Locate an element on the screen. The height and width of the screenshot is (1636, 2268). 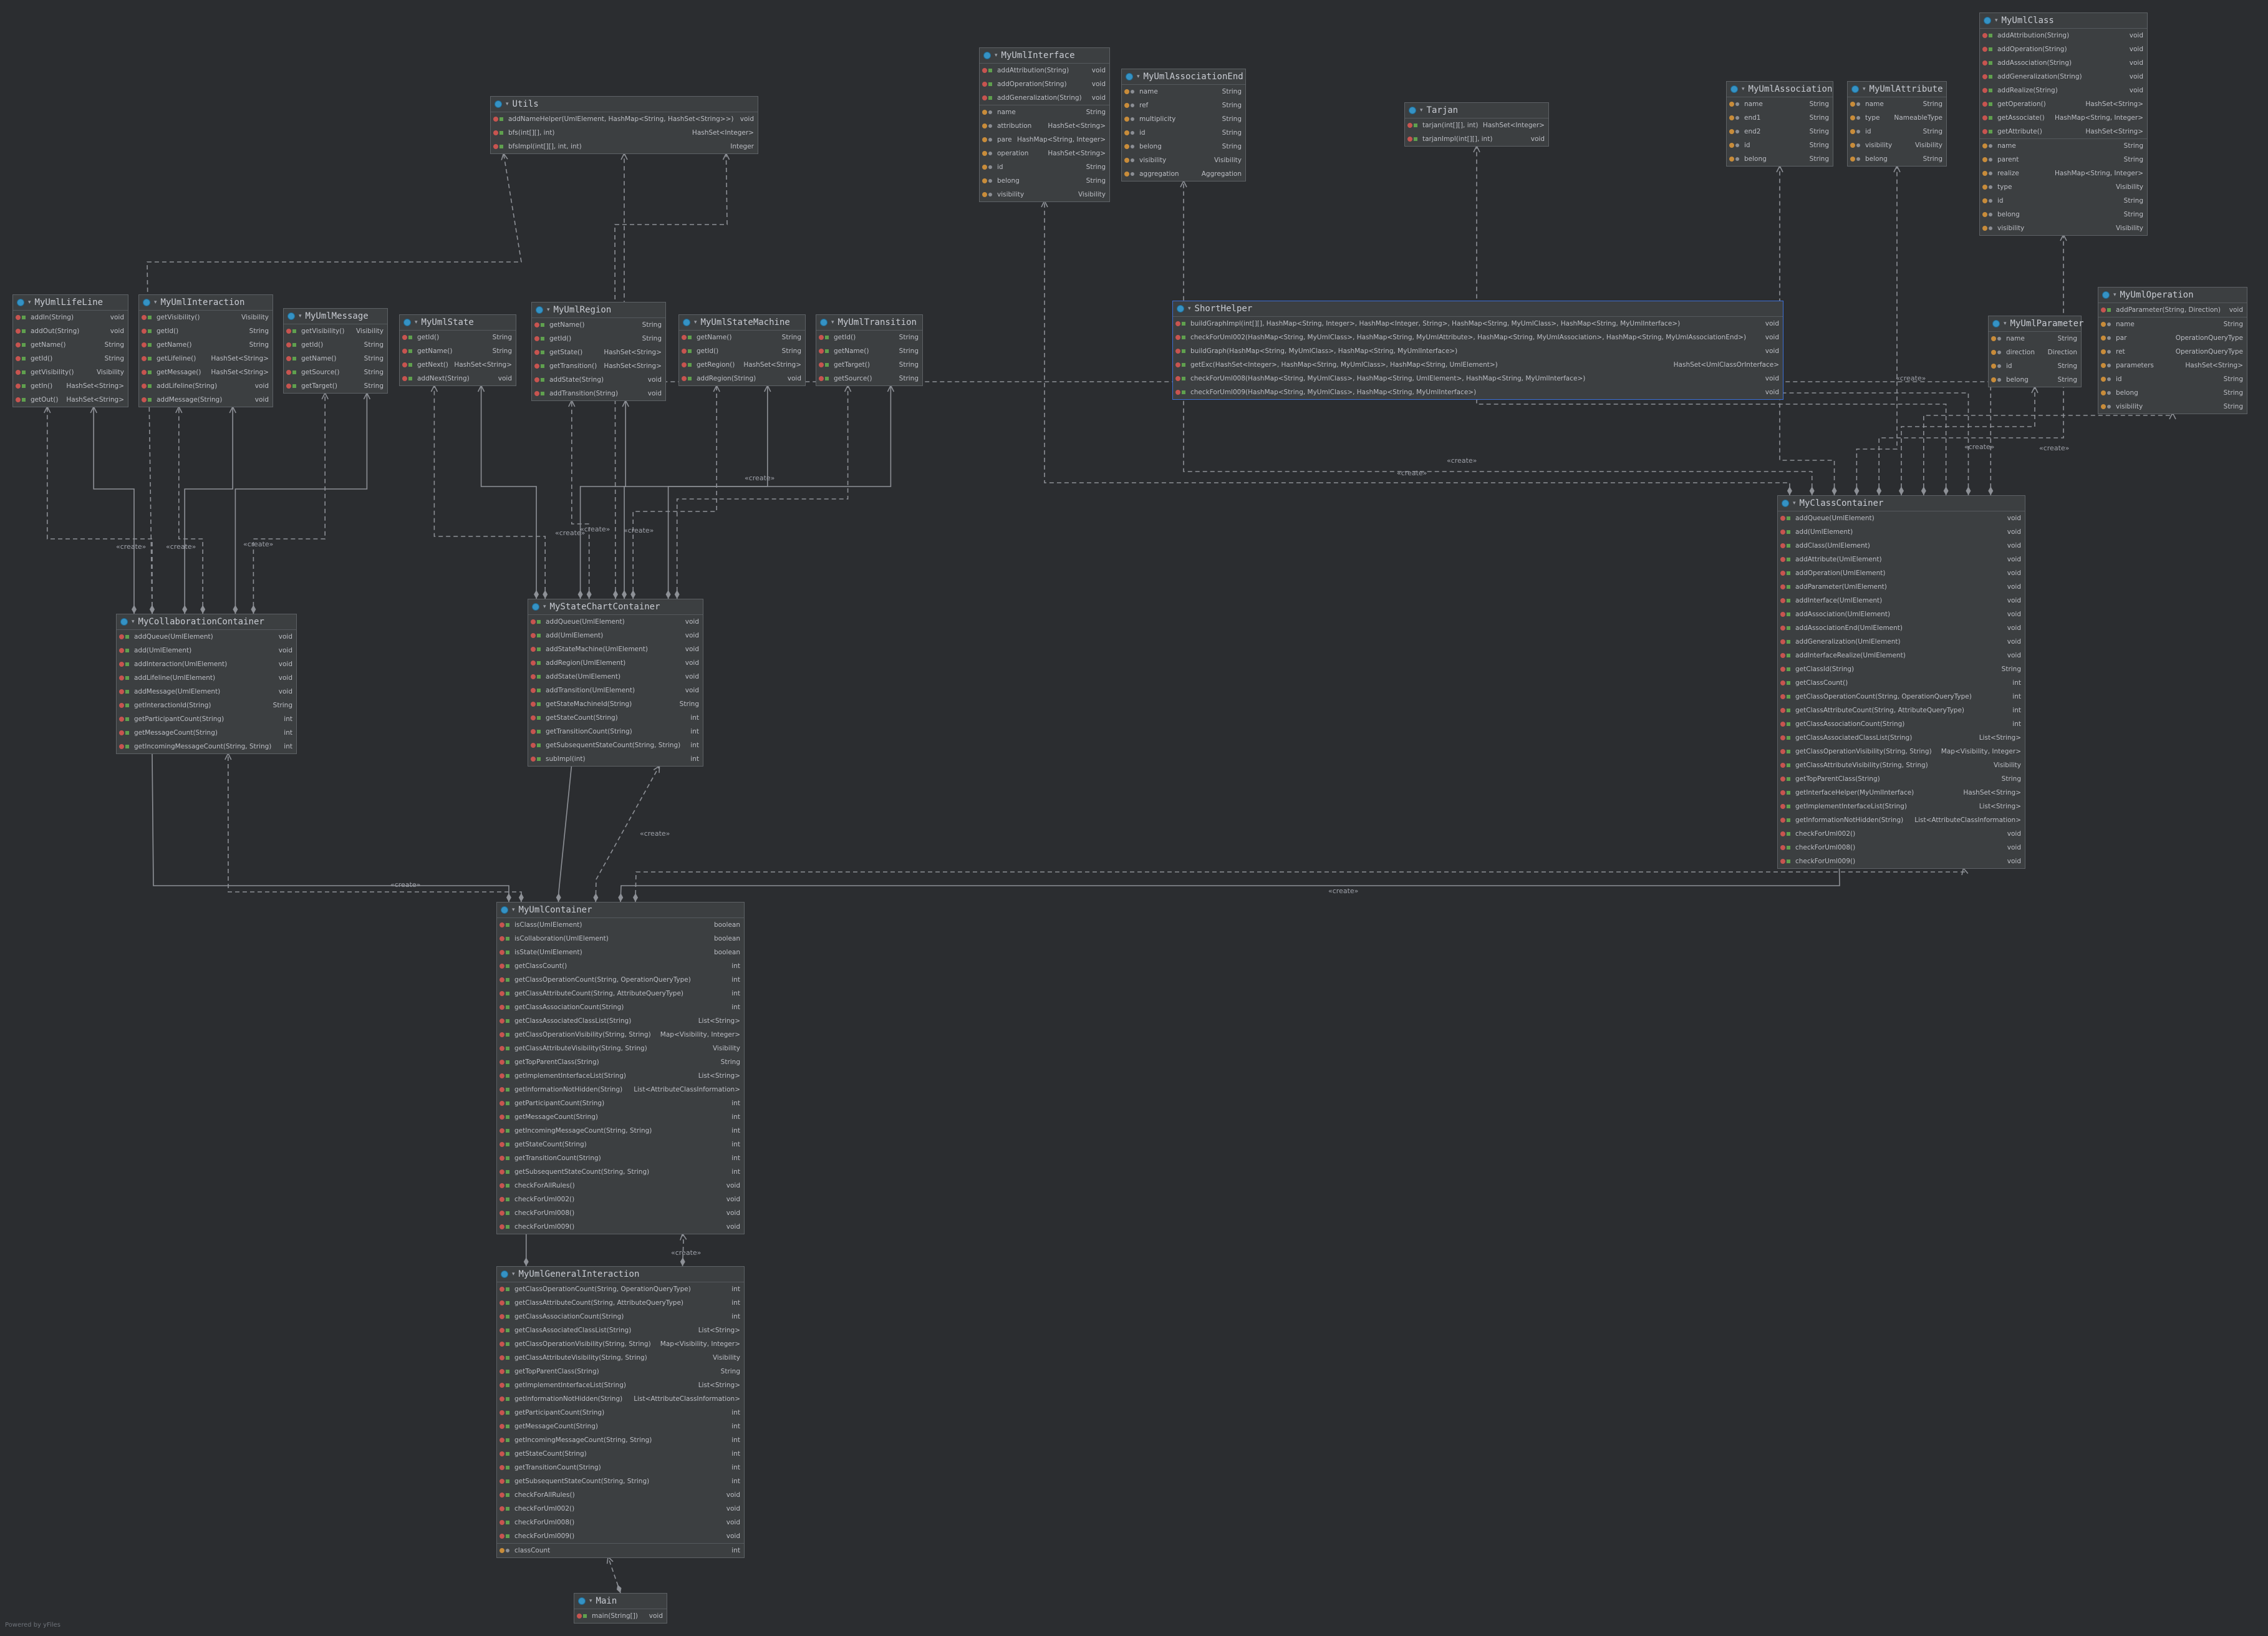
method-row: getTransition() HashSet<String> is located at coordinates (598, 366).